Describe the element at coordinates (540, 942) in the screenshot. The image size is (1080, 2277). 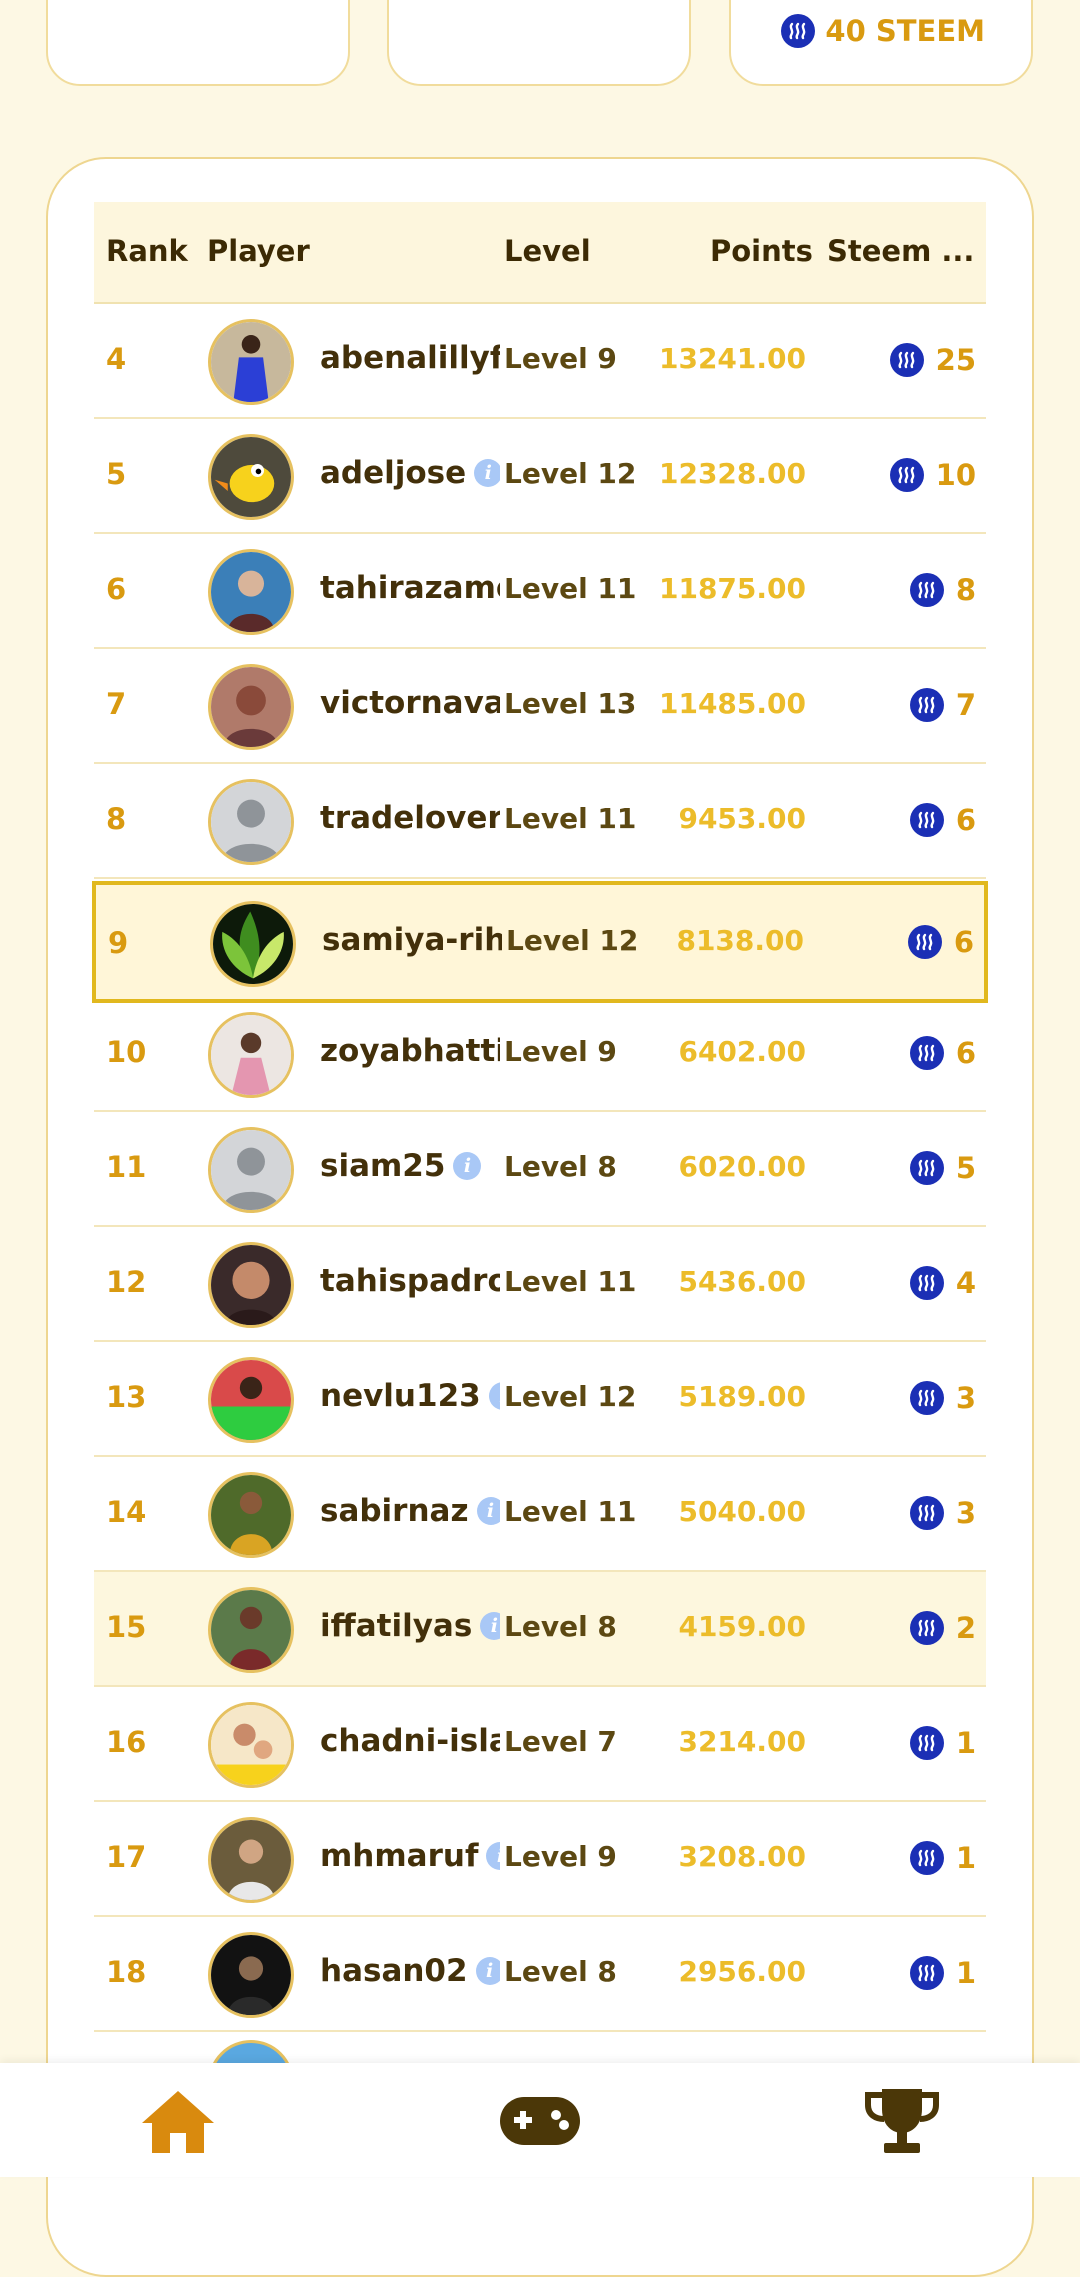
I see `table-row-current-player: 9 samiya-rih Level 12 8138.00 6` at that location.